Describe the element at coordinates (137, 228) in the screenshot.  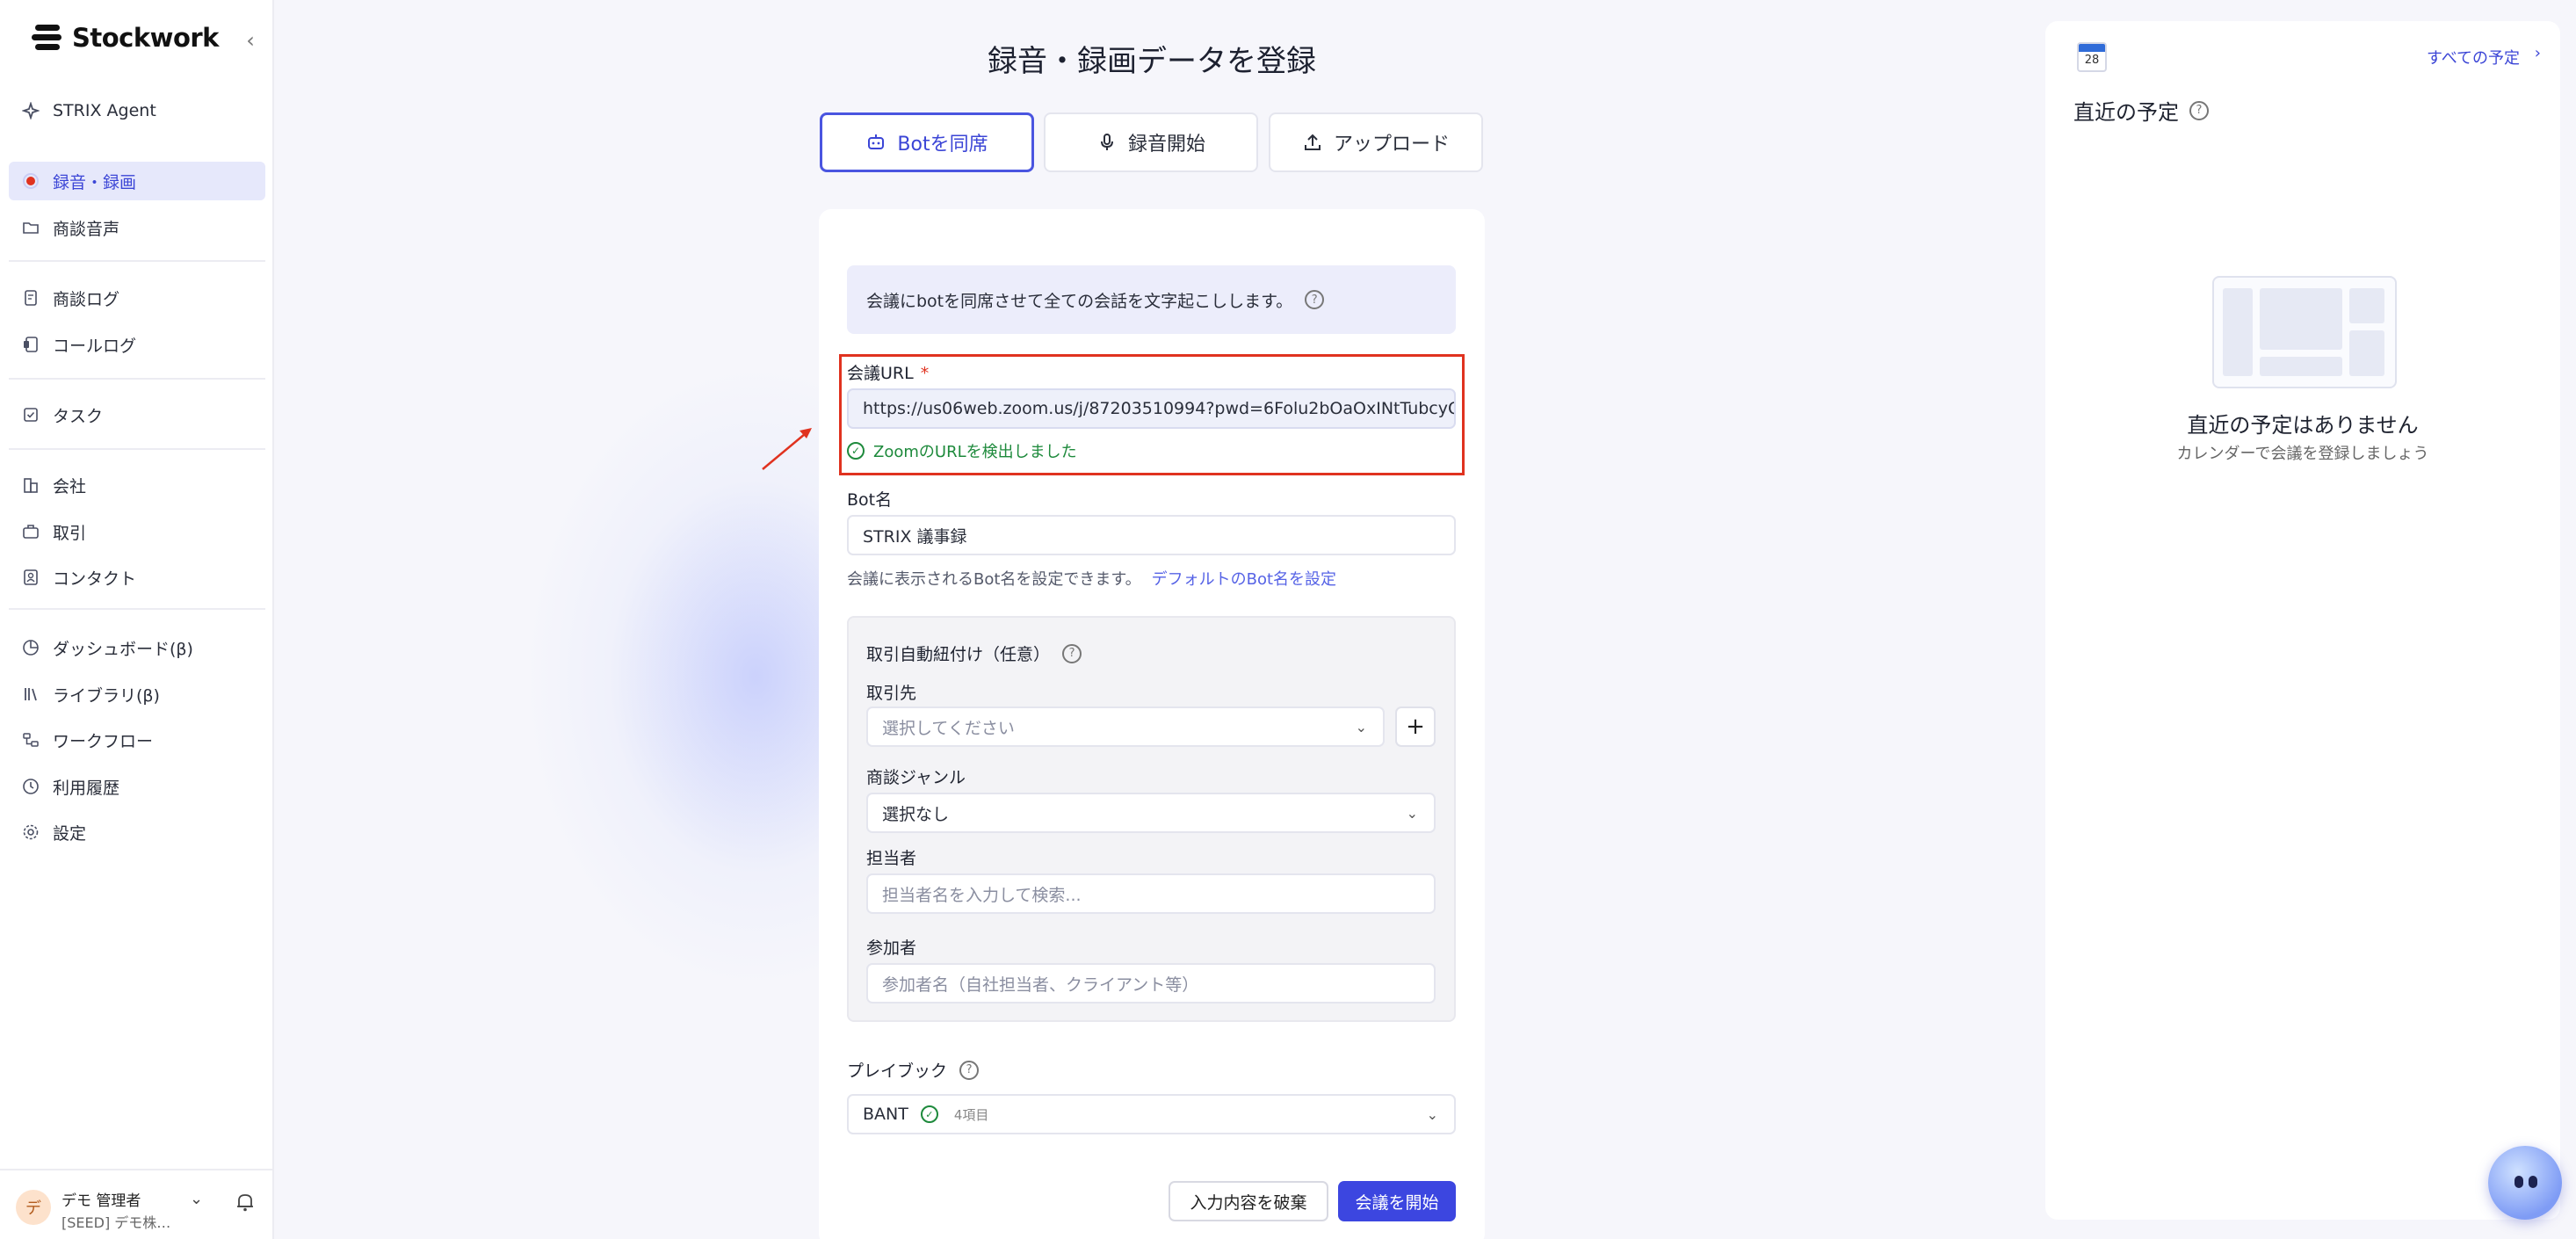
I see `sidebar-item-meeting-audio: 商談音声` at that location.